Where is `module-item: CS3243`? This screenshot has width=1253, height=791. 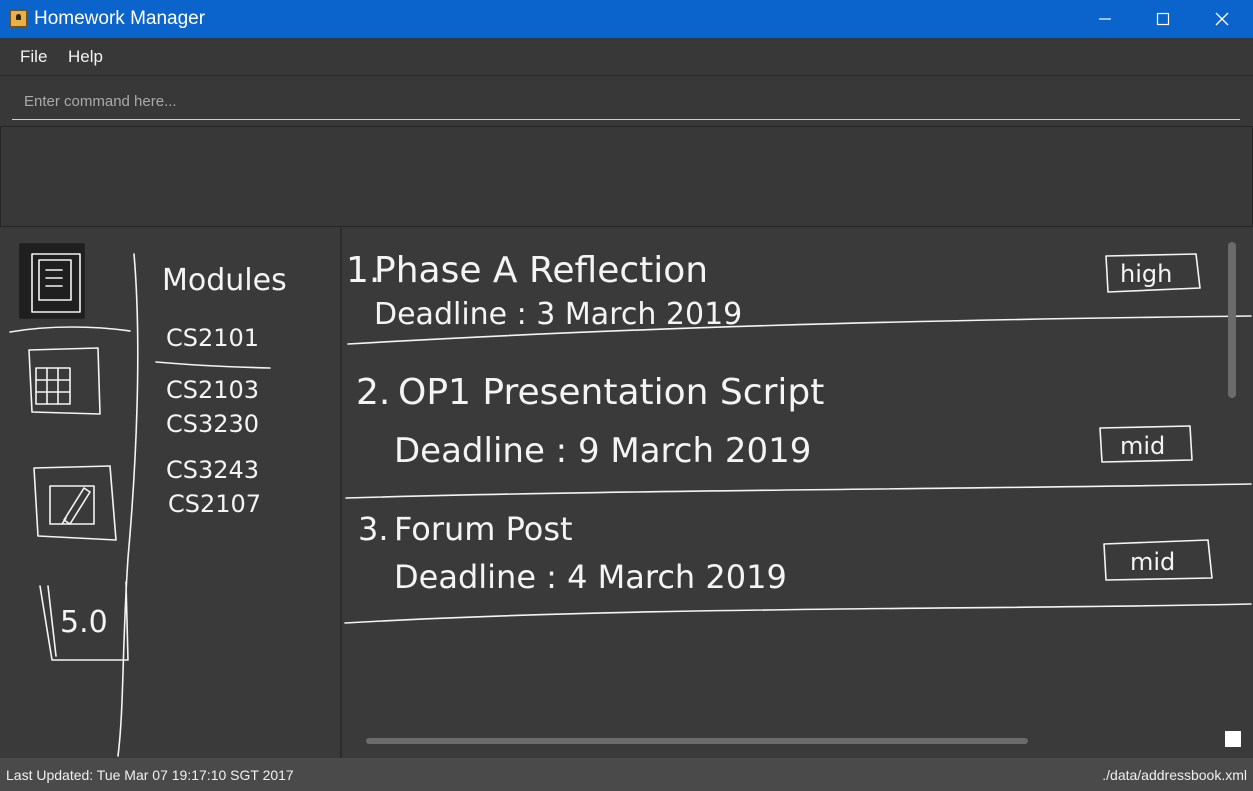
module-item: CS3243 is located at coordinates (212, 470).